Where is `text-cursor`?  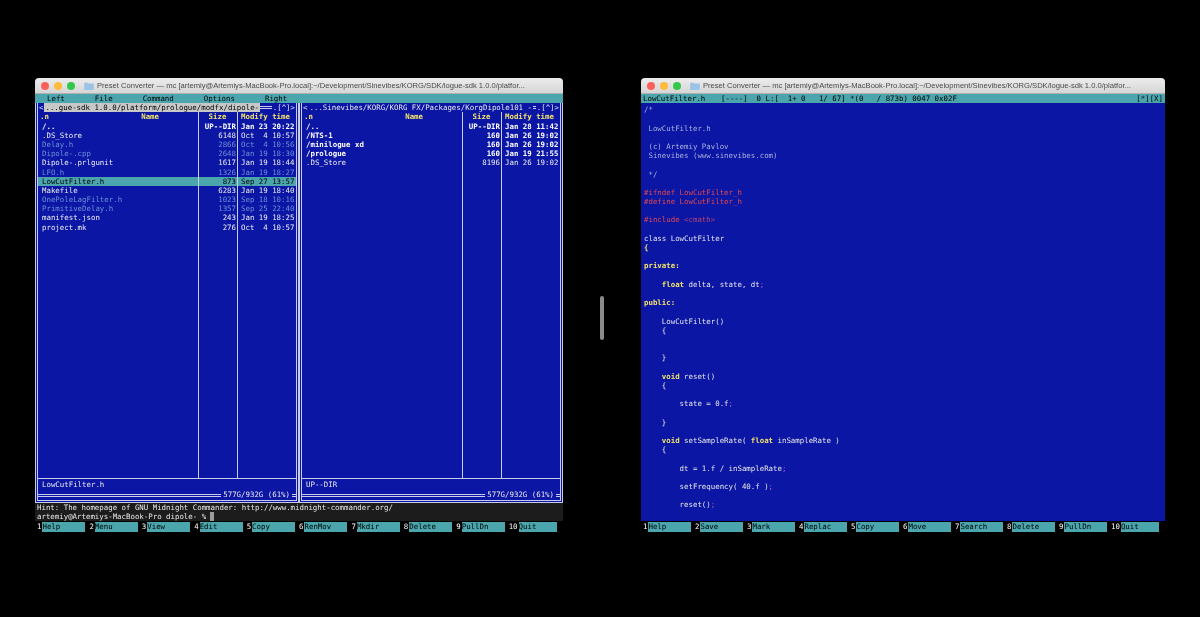 text-cursor is located at coordinates (212, 516).